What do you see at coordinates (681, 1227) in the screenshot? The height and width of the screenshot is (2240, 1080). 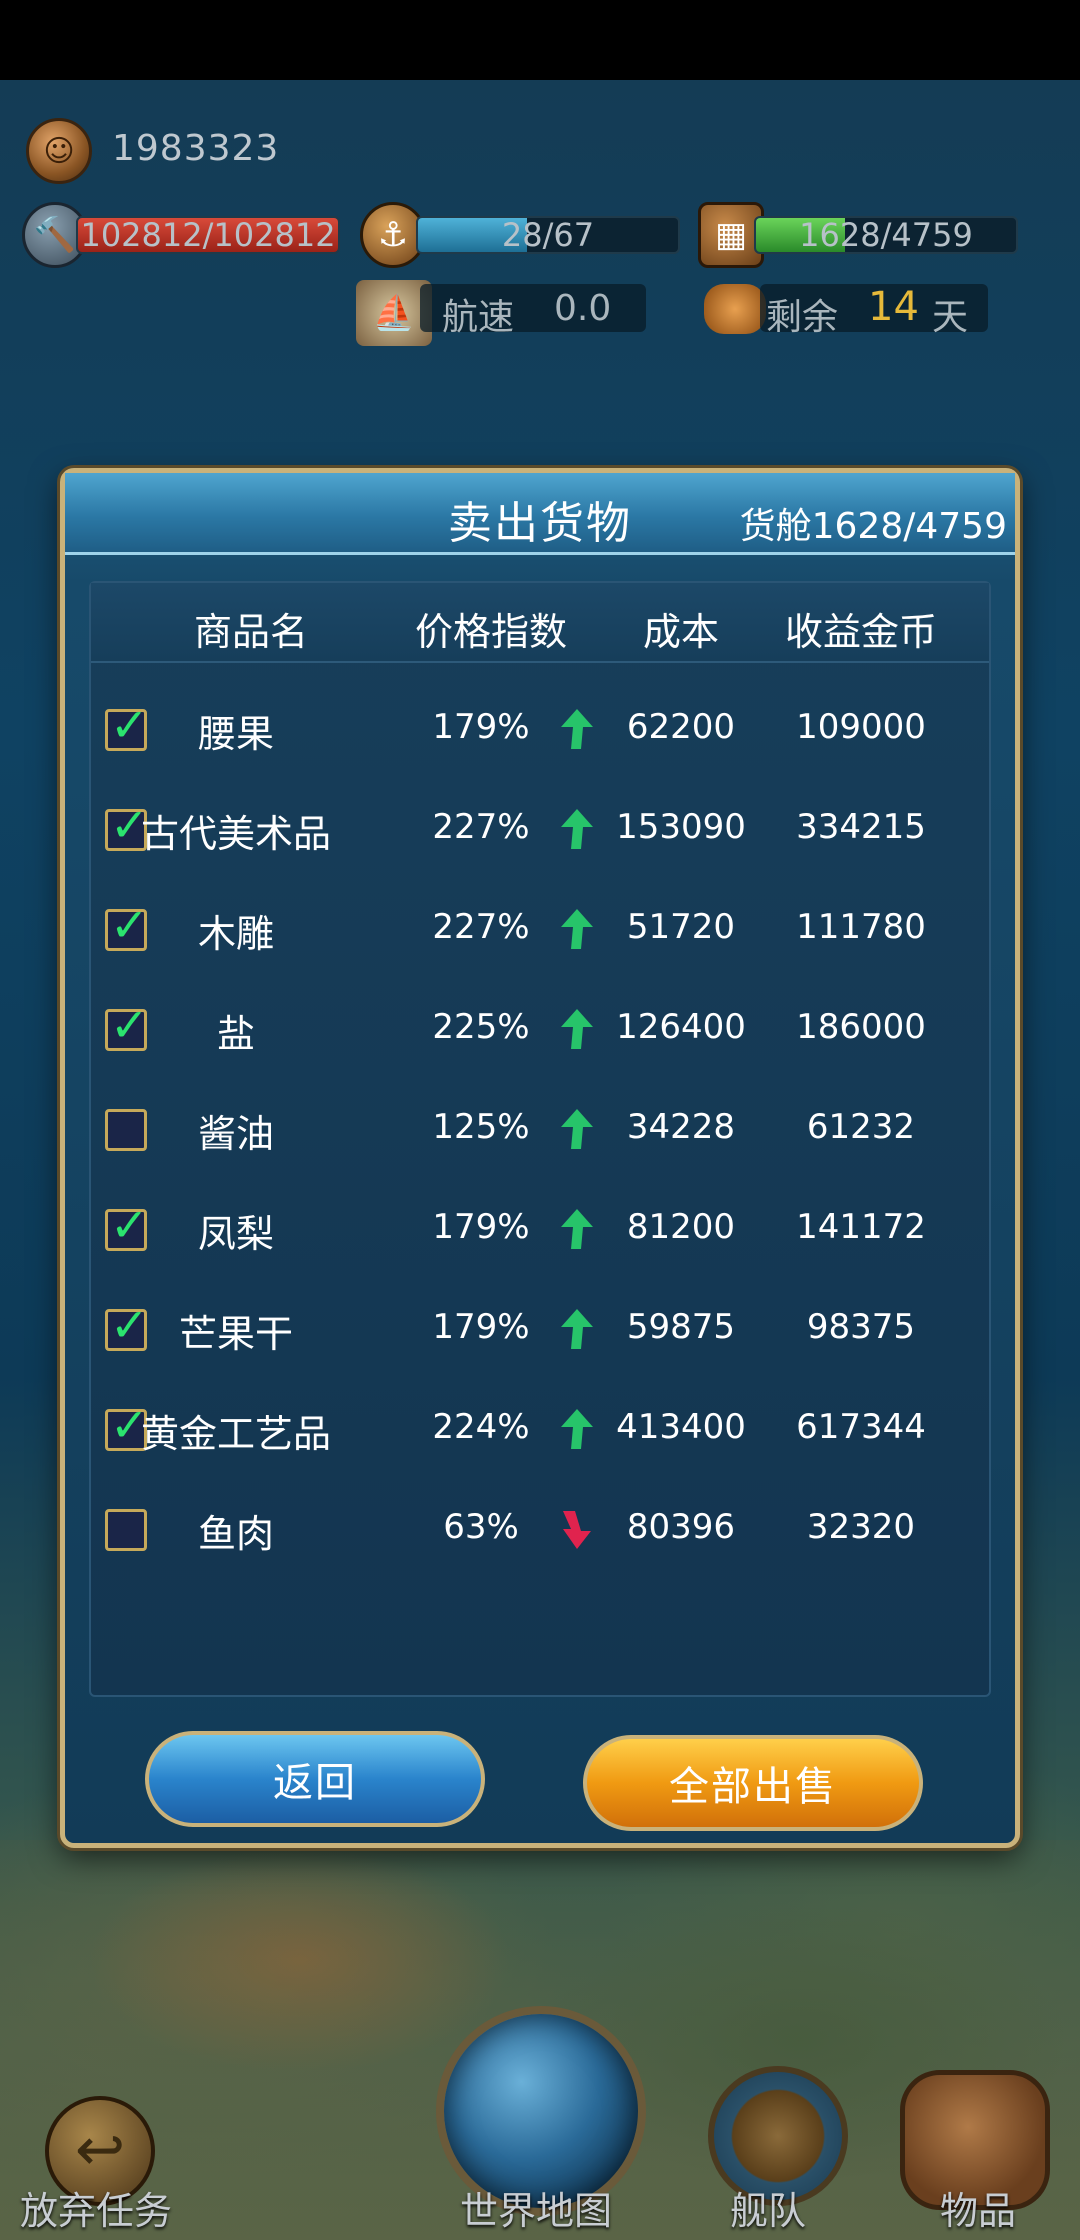 I see `cost-value: 81200` at bounding box center [681, 1227].